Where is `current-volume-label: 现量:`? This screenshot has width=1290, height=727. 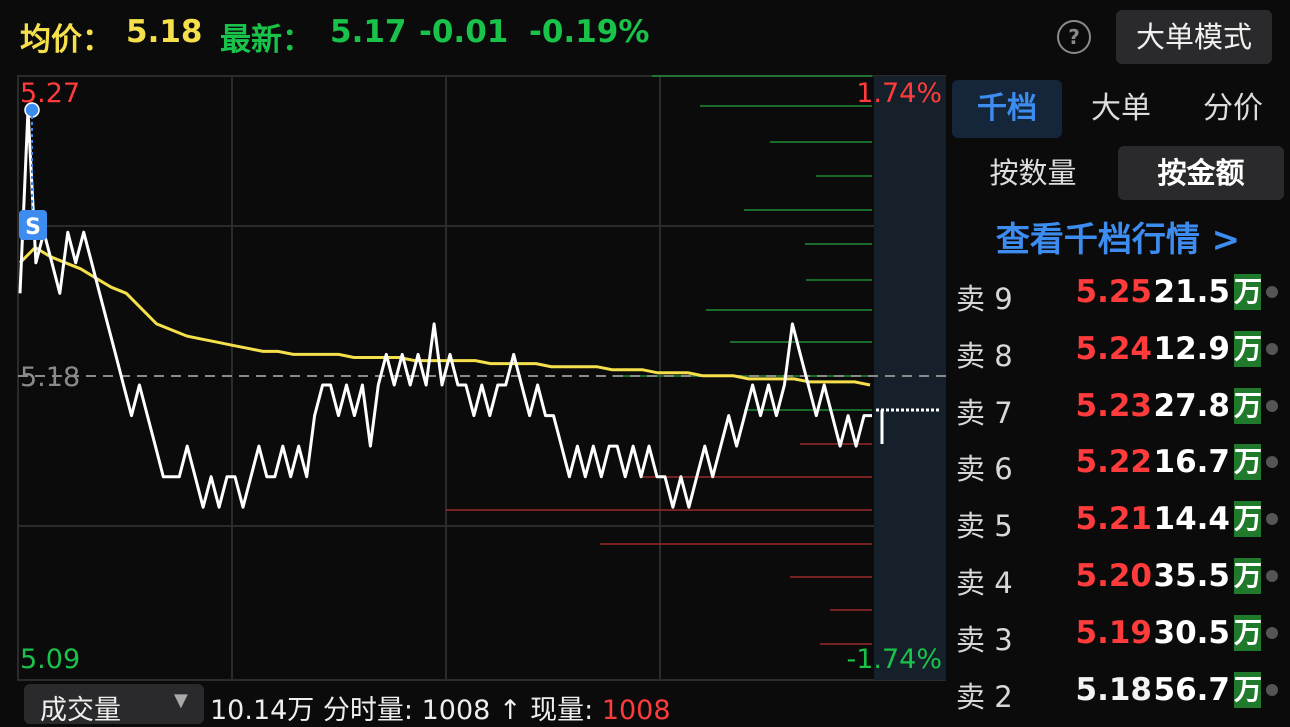
current-volume-label: 现量: is located at coordinates (562, 710).